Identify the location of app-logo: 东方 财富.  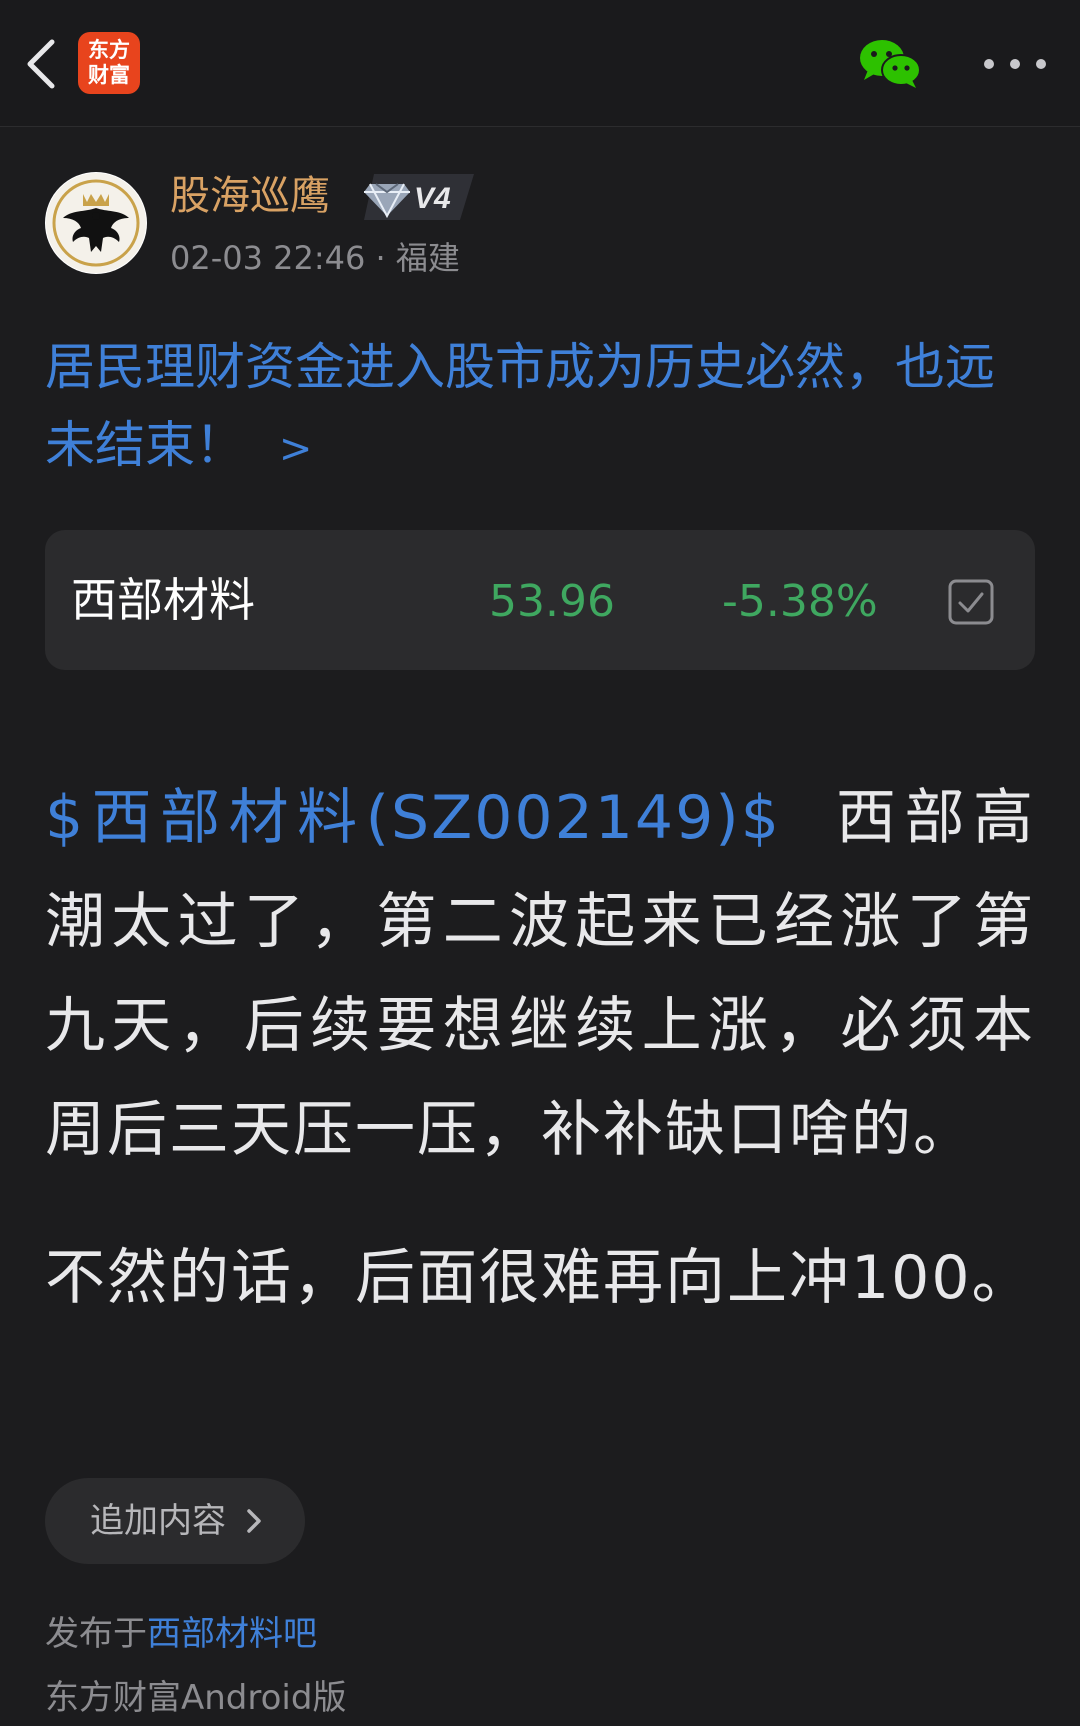
(109, 63).